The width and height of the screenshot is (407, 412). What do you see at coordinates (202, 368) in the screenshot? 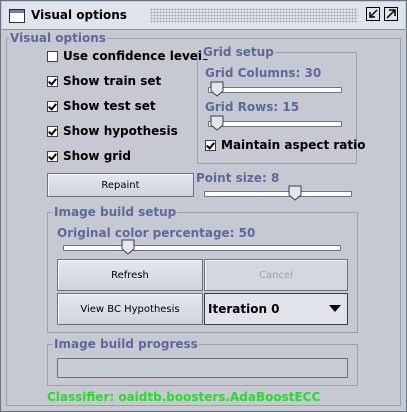
I see `image-build-progress-bar` at bounding box center [202, 368].